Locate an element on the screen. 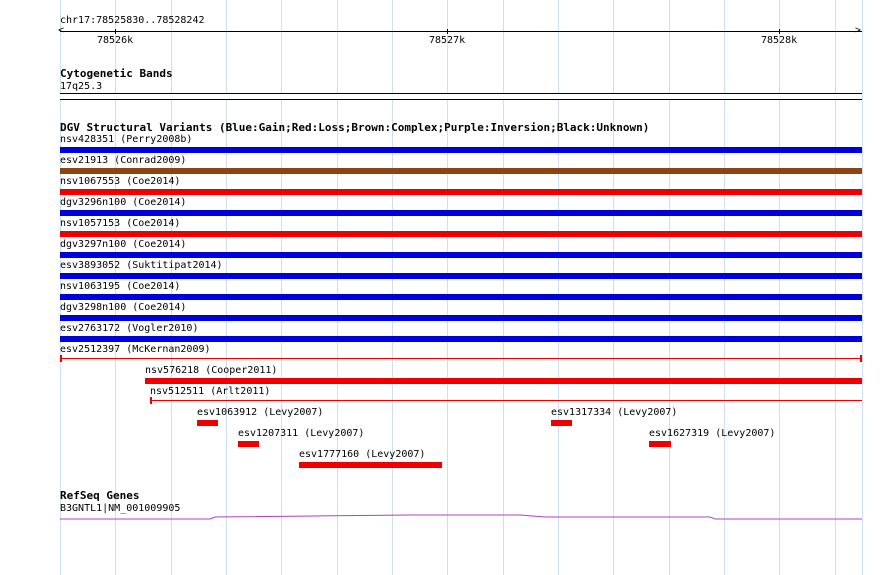  variant-label: dgv3296n100 (Coe2014) is located at coordinates (123, 202).